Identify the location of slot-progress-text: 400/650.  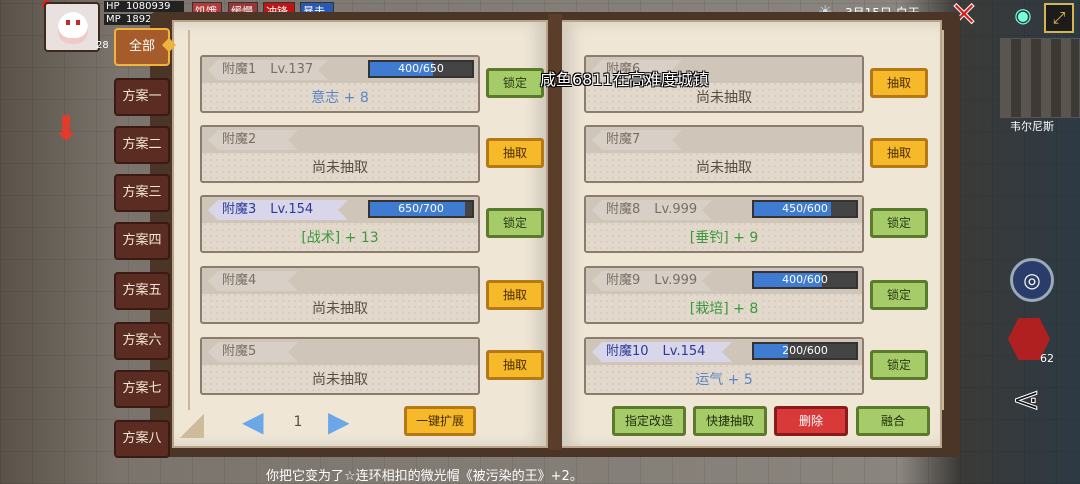
(421, 68).